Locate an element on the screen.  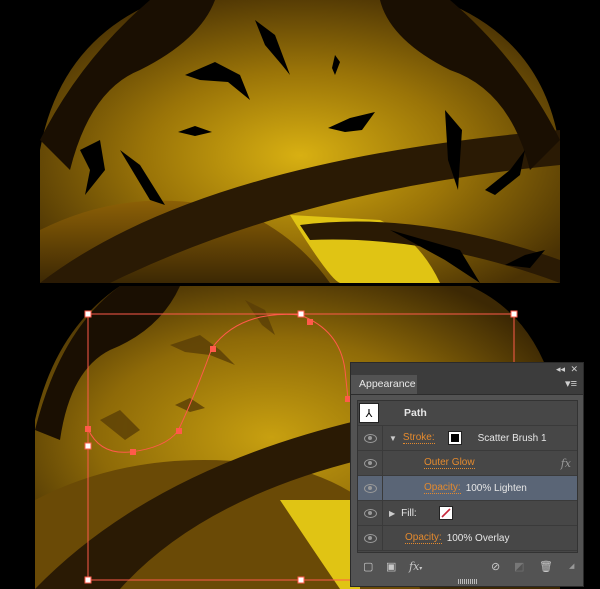
fill-swatch-none is located at coordinates (445, 513).